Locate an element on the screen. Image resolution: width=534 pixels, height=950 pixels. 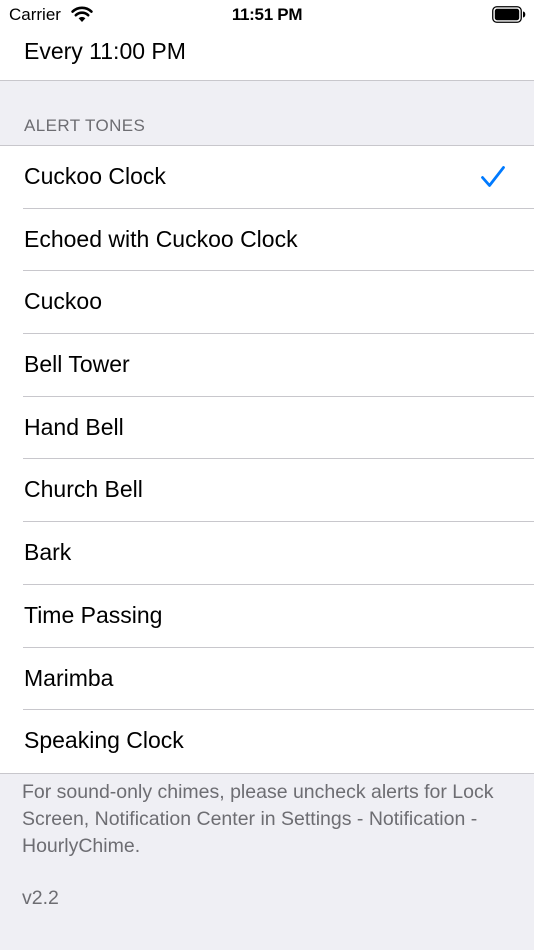
battery-icon is located at coordinates (509, 14).